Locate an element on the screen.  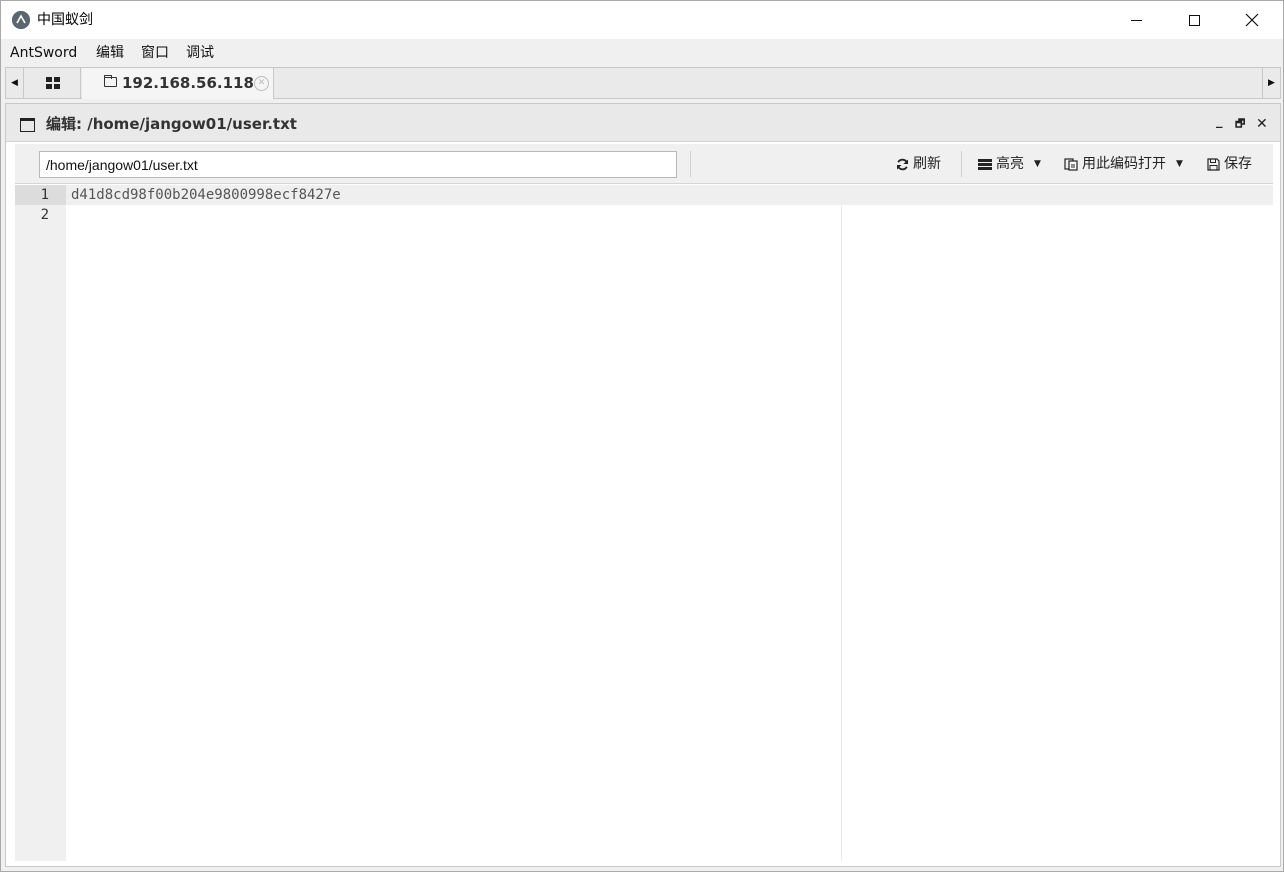
folder-icon is located at coordinates (110, 81).